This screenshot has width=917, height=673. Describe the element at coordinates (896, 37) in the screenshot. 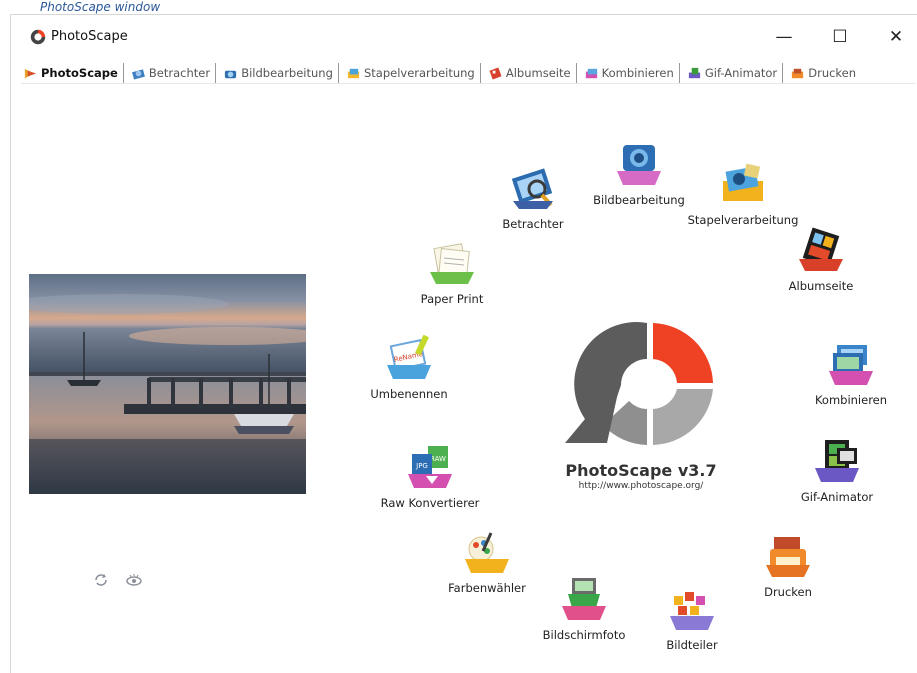

I see `close-button: ✕` at that location.